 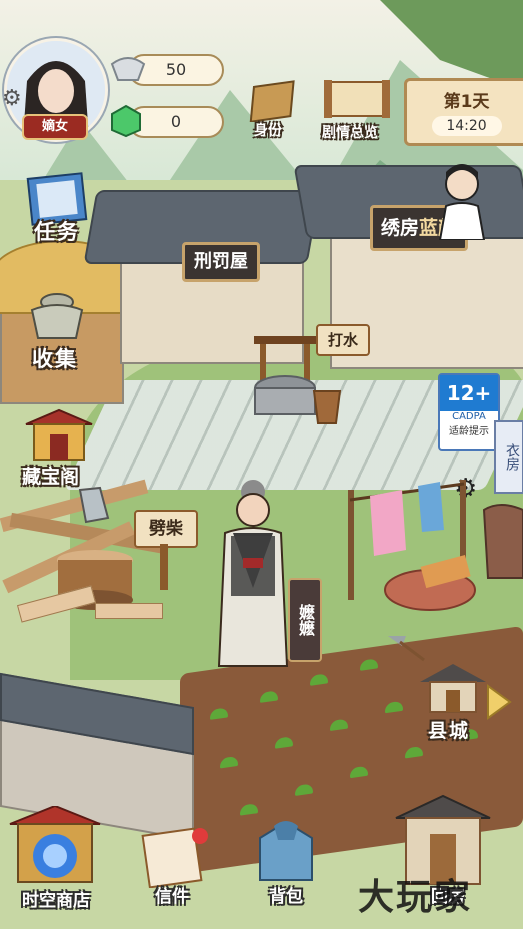 What do you see at coordinates (55, 127) in the screenshot?
I see `player-title-badge: 嫡女` at bounding box center [55, 127].